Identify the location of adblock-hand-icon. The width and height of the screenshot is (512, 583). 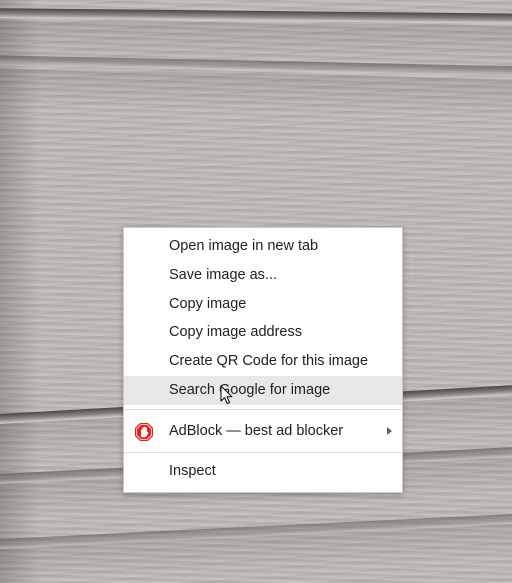
(144, 431).